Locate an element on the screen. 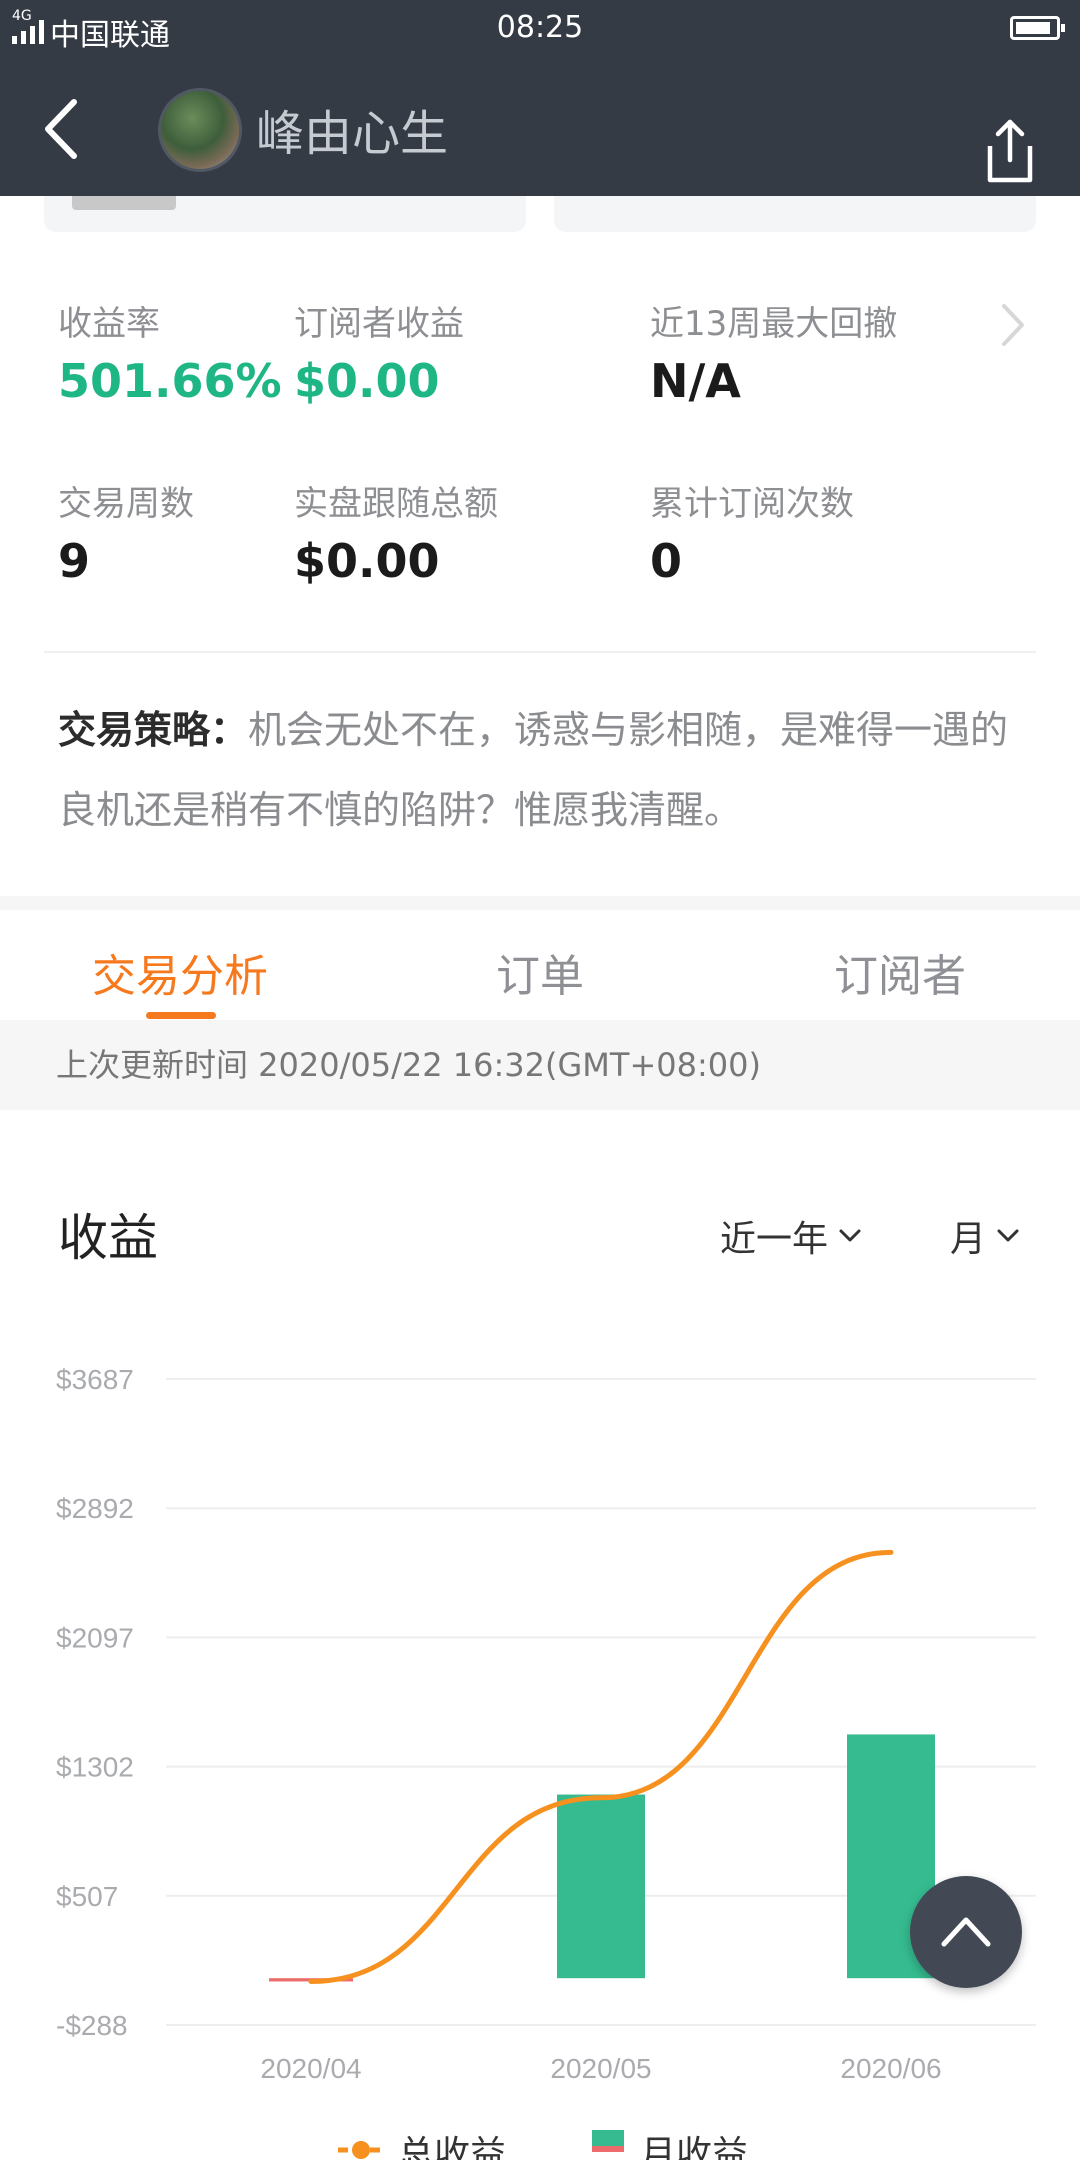 The height and width of the screenshot is (2160, 1080). y-tick-label: $507 is located at coordinates (87, 1896).